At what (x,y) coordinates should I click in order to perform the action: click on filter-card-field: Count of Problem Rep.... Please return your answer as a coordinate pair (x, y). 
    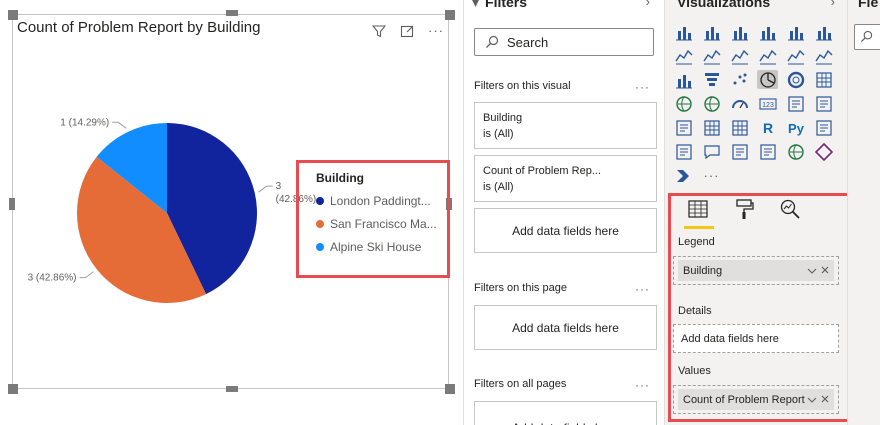
    Looking at the image, I should click on (542, 171).